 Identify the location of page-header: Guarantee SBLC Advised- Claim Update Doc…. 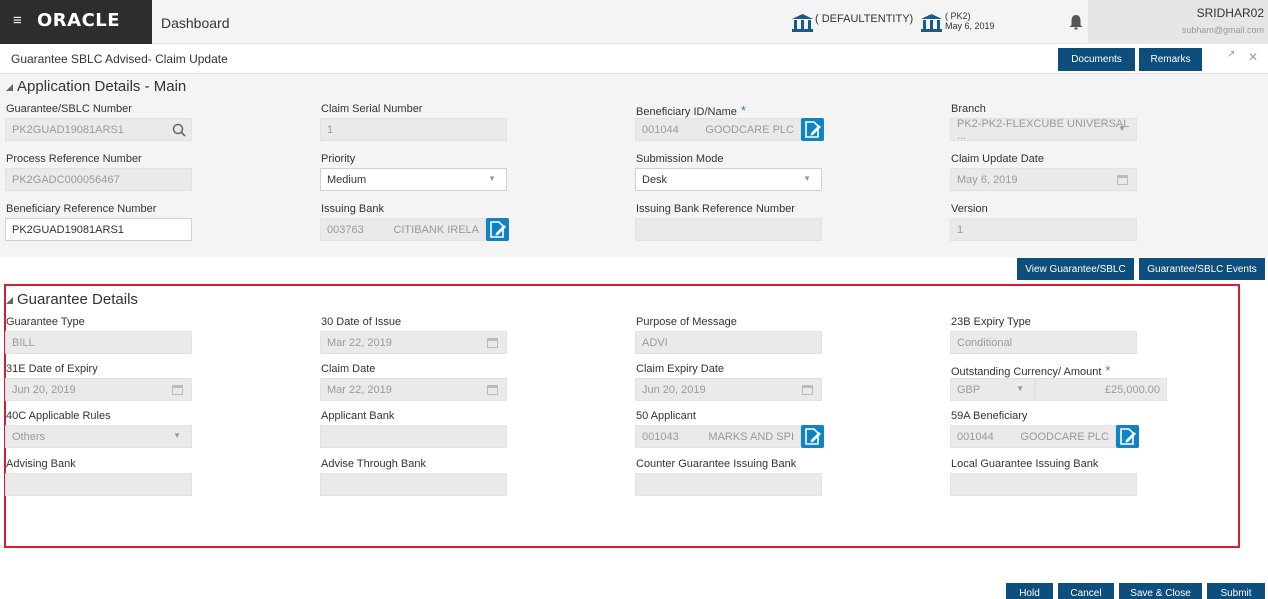
(634, 59).